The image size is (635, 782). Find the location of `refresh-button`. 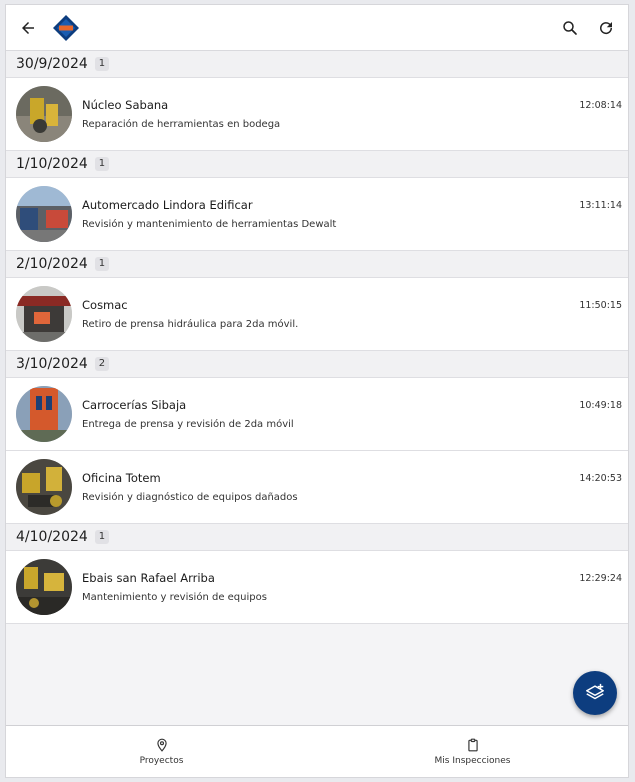

refresh-button is located at coordinates (606, 28).